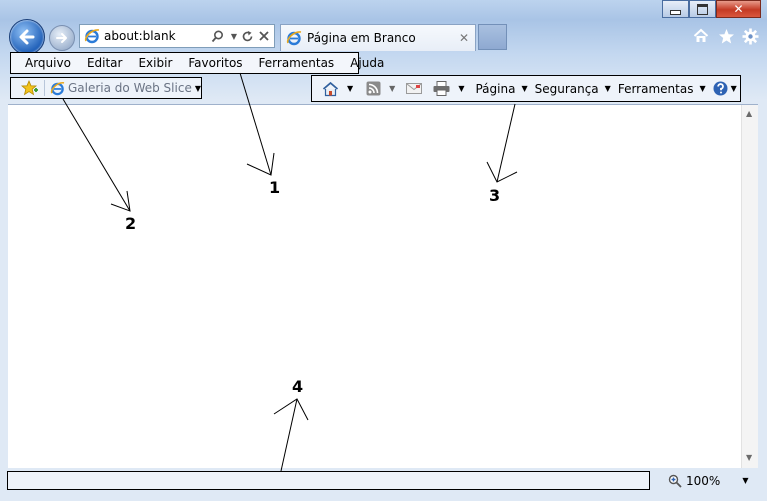  Describe the element at coordinates (506, 143) in the screenshot. I see `arrow-3-line` at that location.